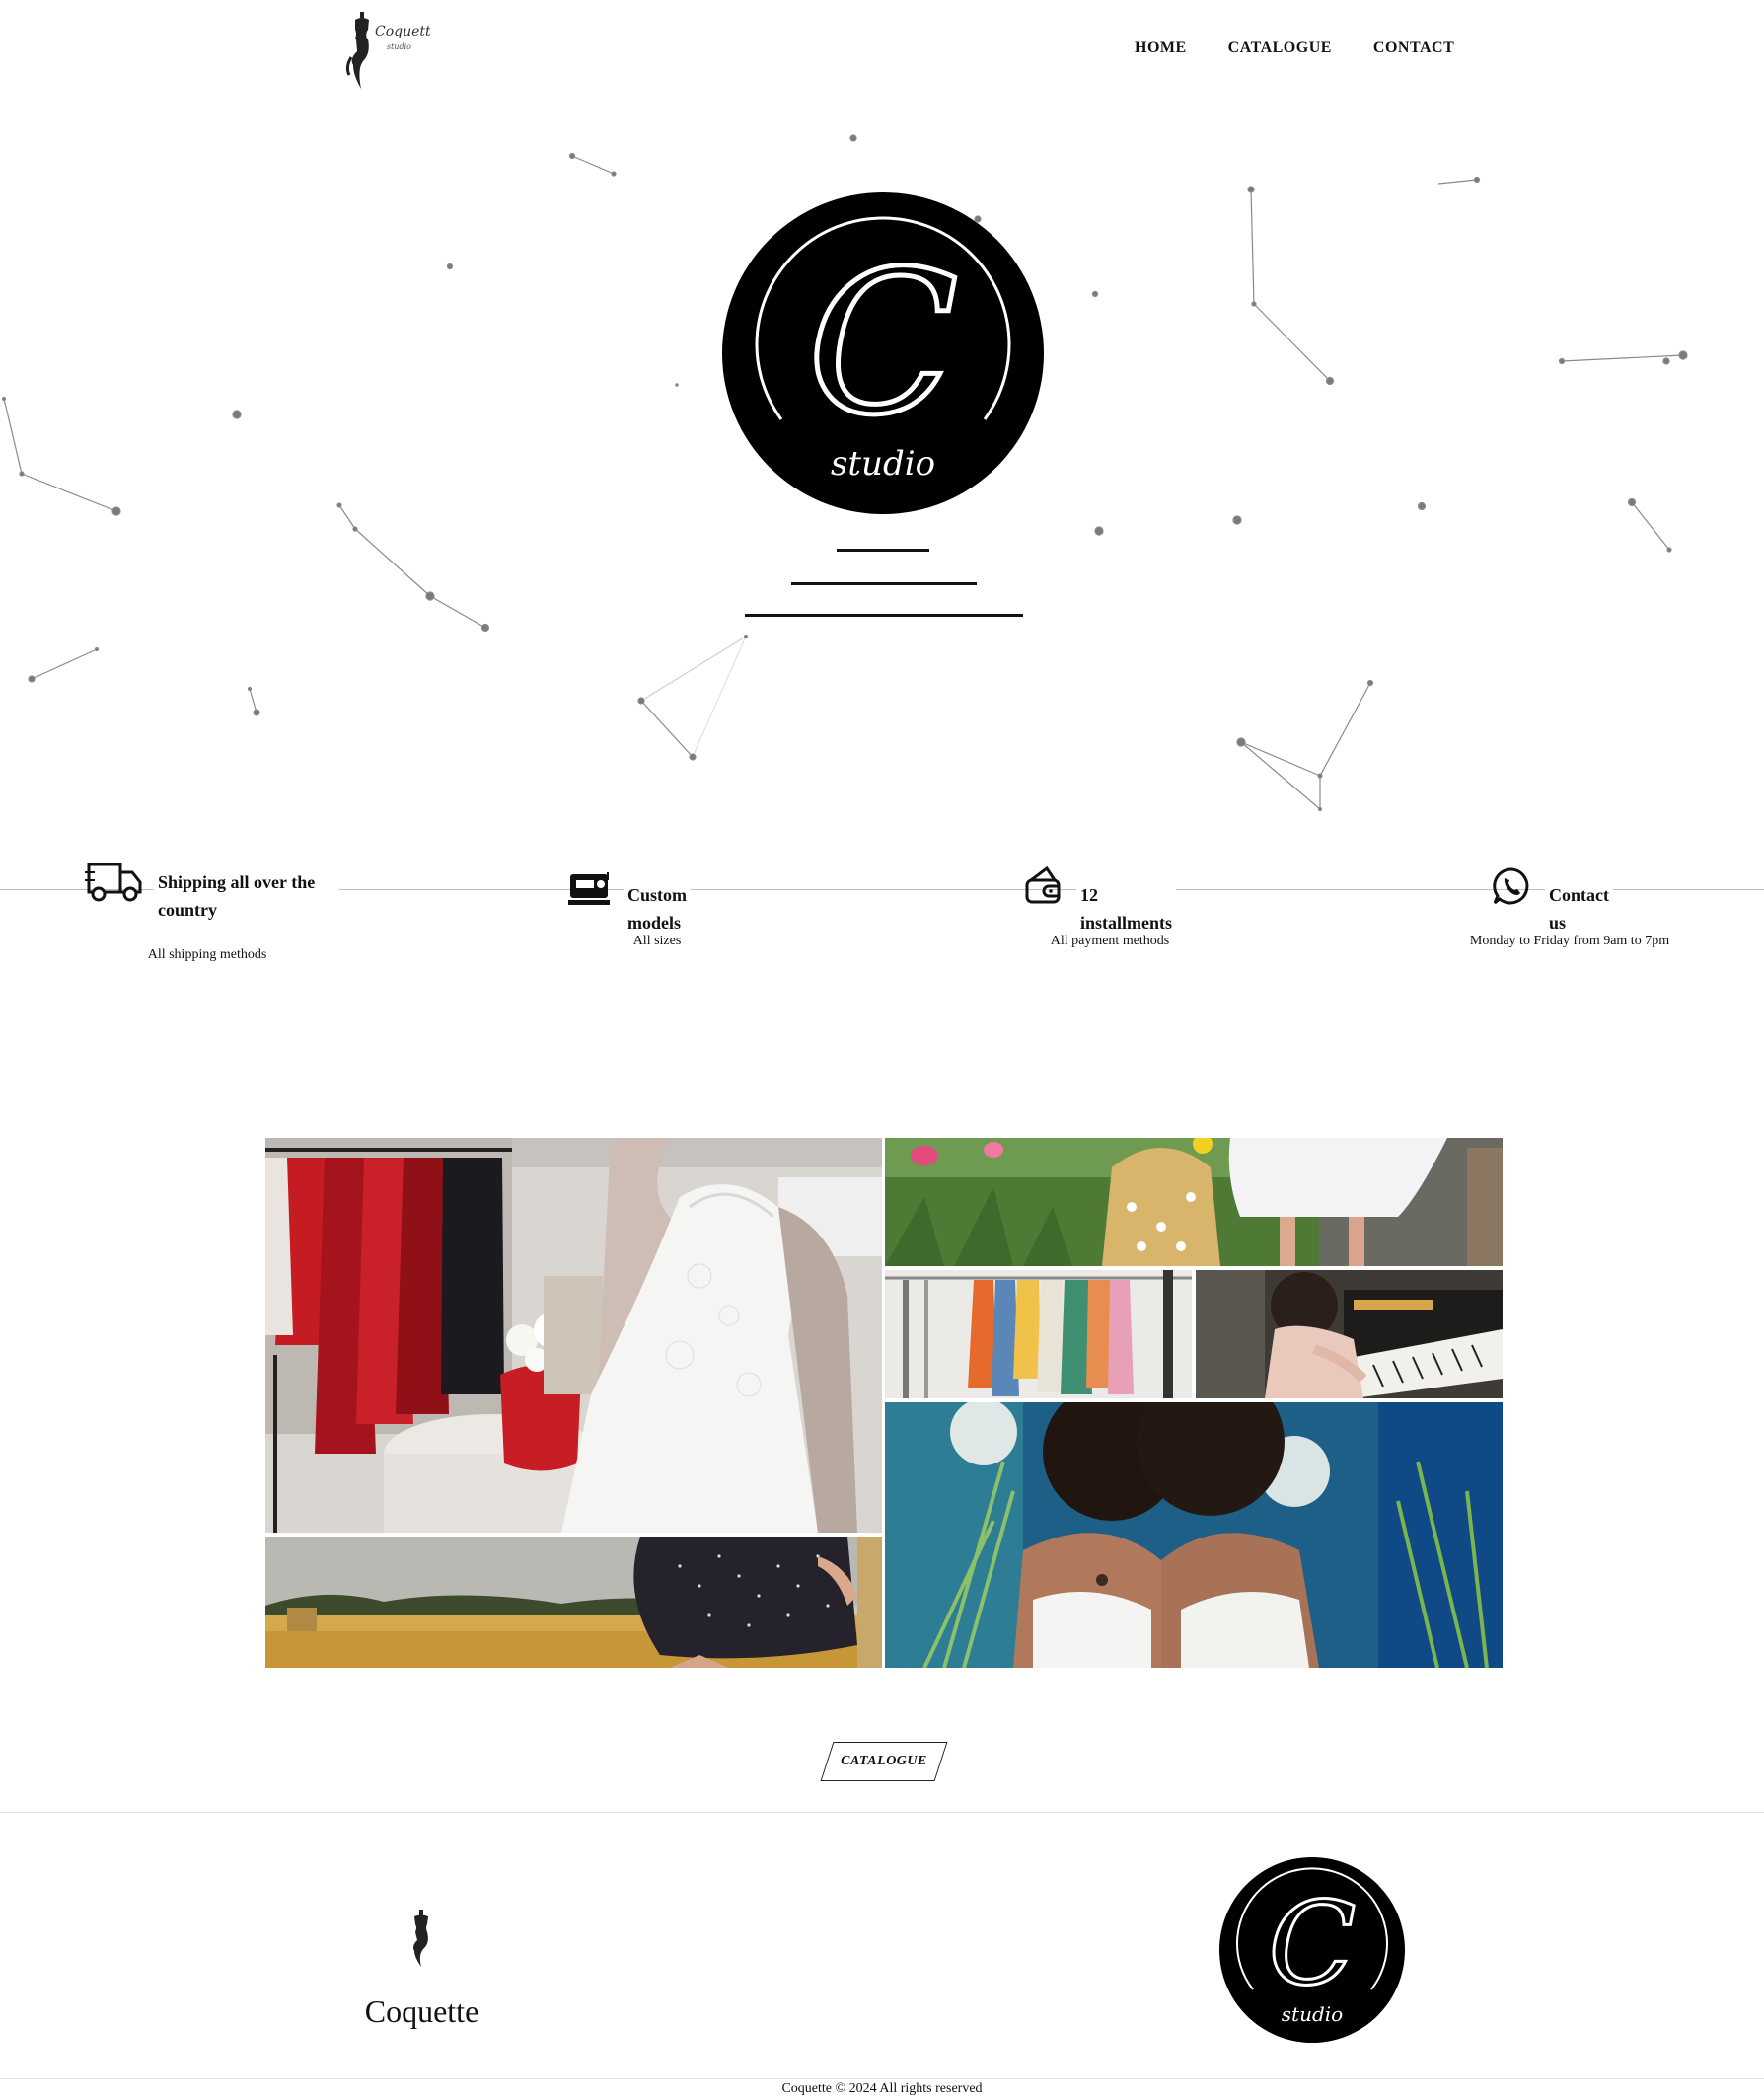 The width and height of the screenshot is (1764, 2100). Describe the element at coordinates (1194, 1535) in the screenshot. I see `two-women-photo` at that location.